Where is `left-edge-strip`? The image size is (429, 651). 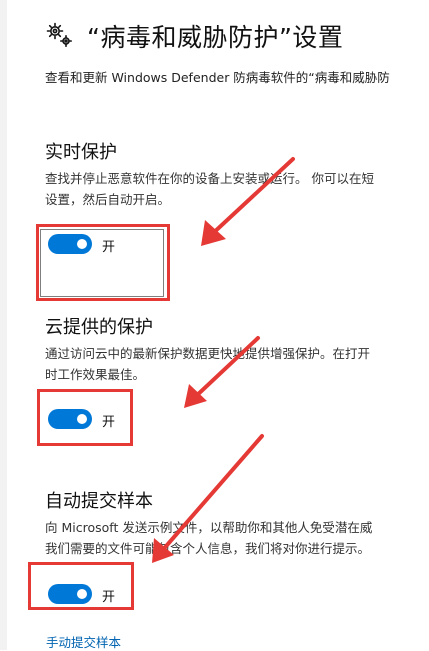
left-edge-strip is located at coordinates (3, 325).